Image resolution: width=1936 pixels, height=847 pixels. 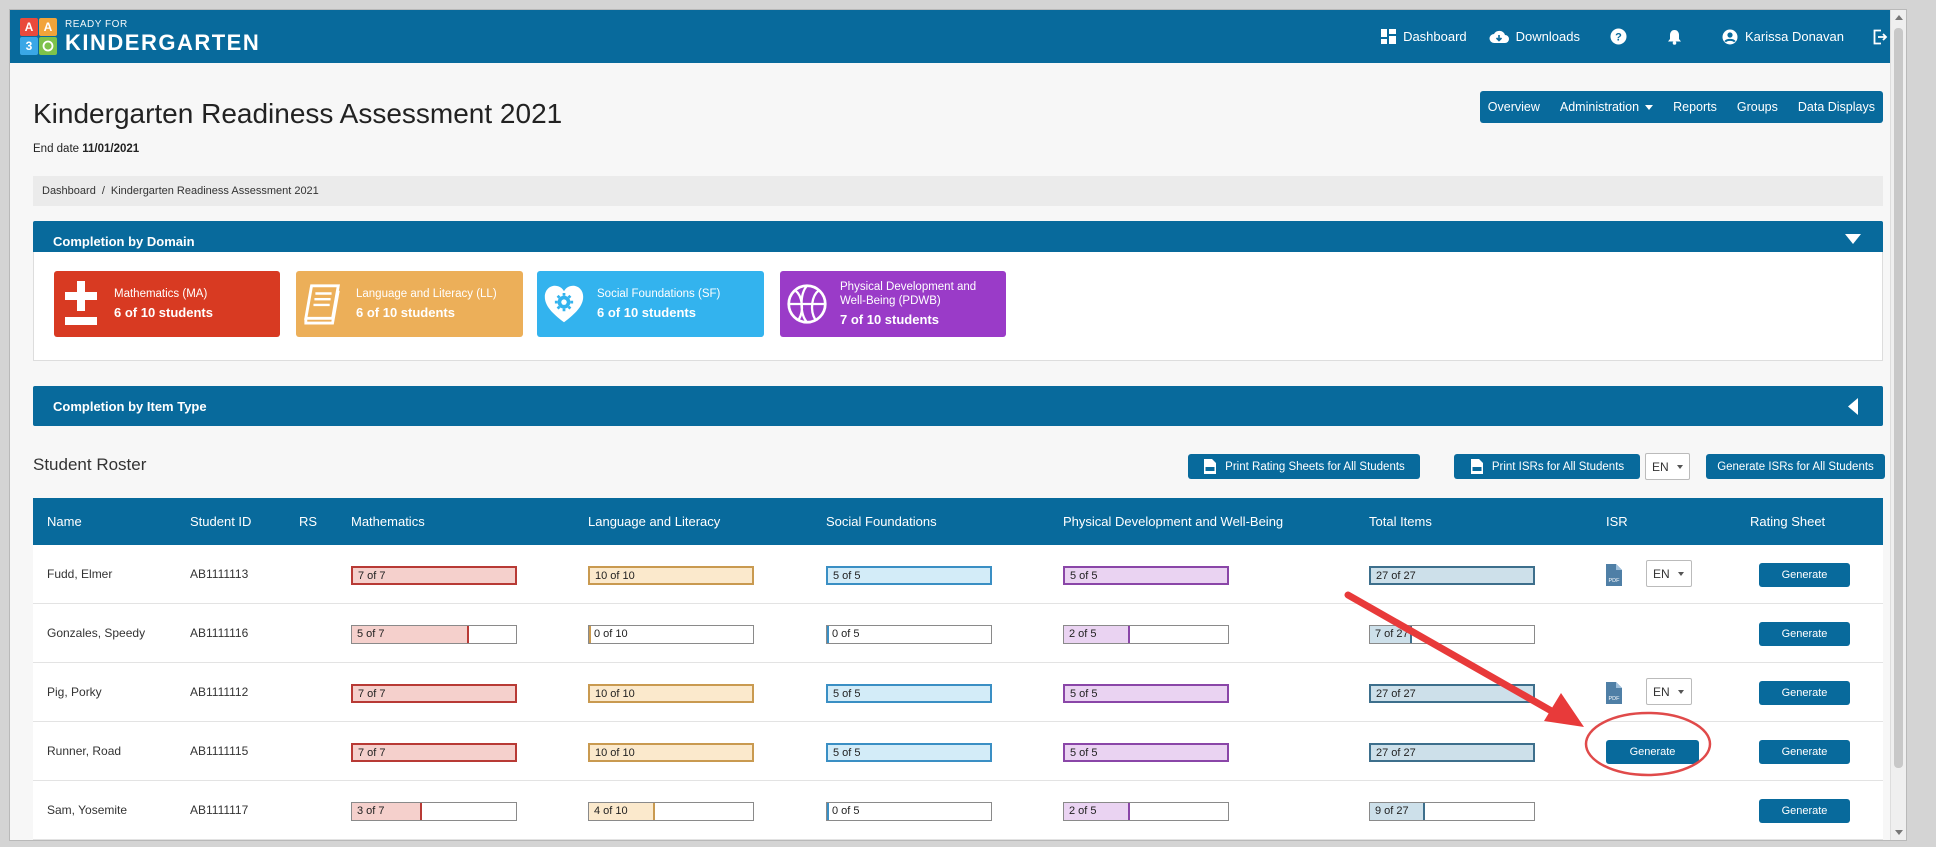 I want to click on student-name: Pig, Porky, so click(x=74, y=692).